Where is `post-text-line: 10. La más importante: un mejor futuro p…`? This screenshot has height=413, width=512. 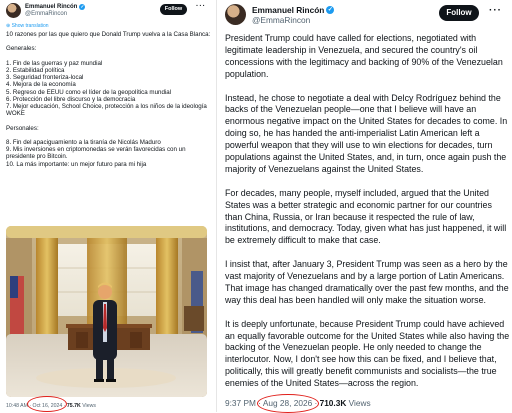
post-text-line: 10. La más importante: un mejor futuro p… is located at coordinates (76, 164).